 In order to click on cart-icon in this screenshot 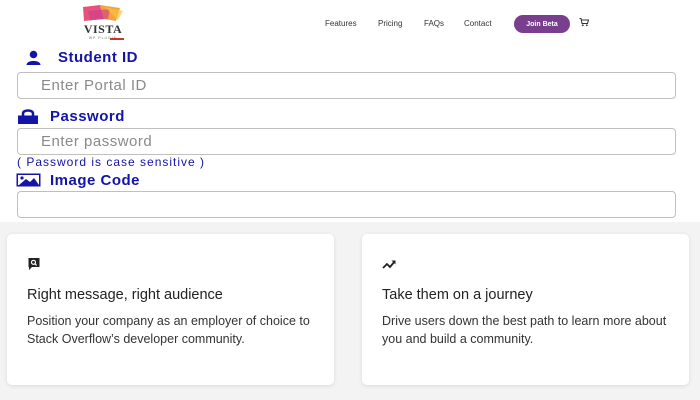, I will do `click(584, 22)`.